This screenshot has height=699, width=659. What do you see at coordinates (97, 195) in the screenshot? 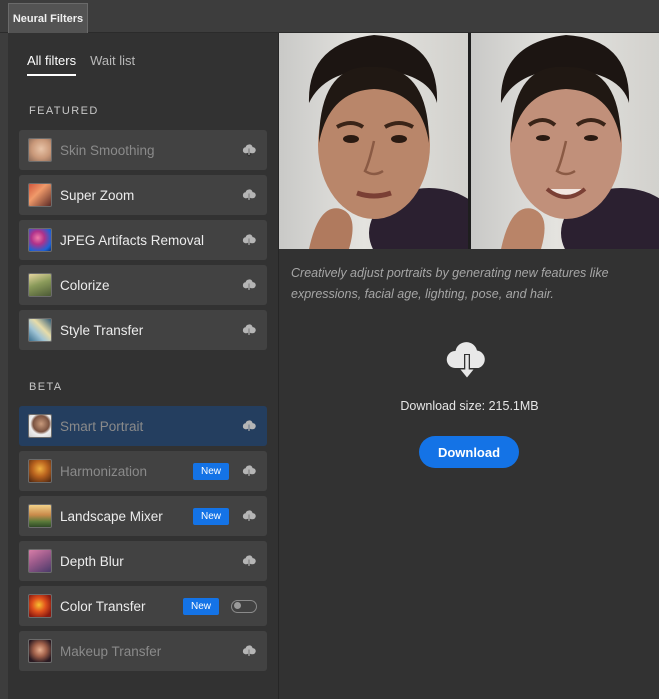
I see `filter-label: Super Zoom` at bounding box center [97, 195].